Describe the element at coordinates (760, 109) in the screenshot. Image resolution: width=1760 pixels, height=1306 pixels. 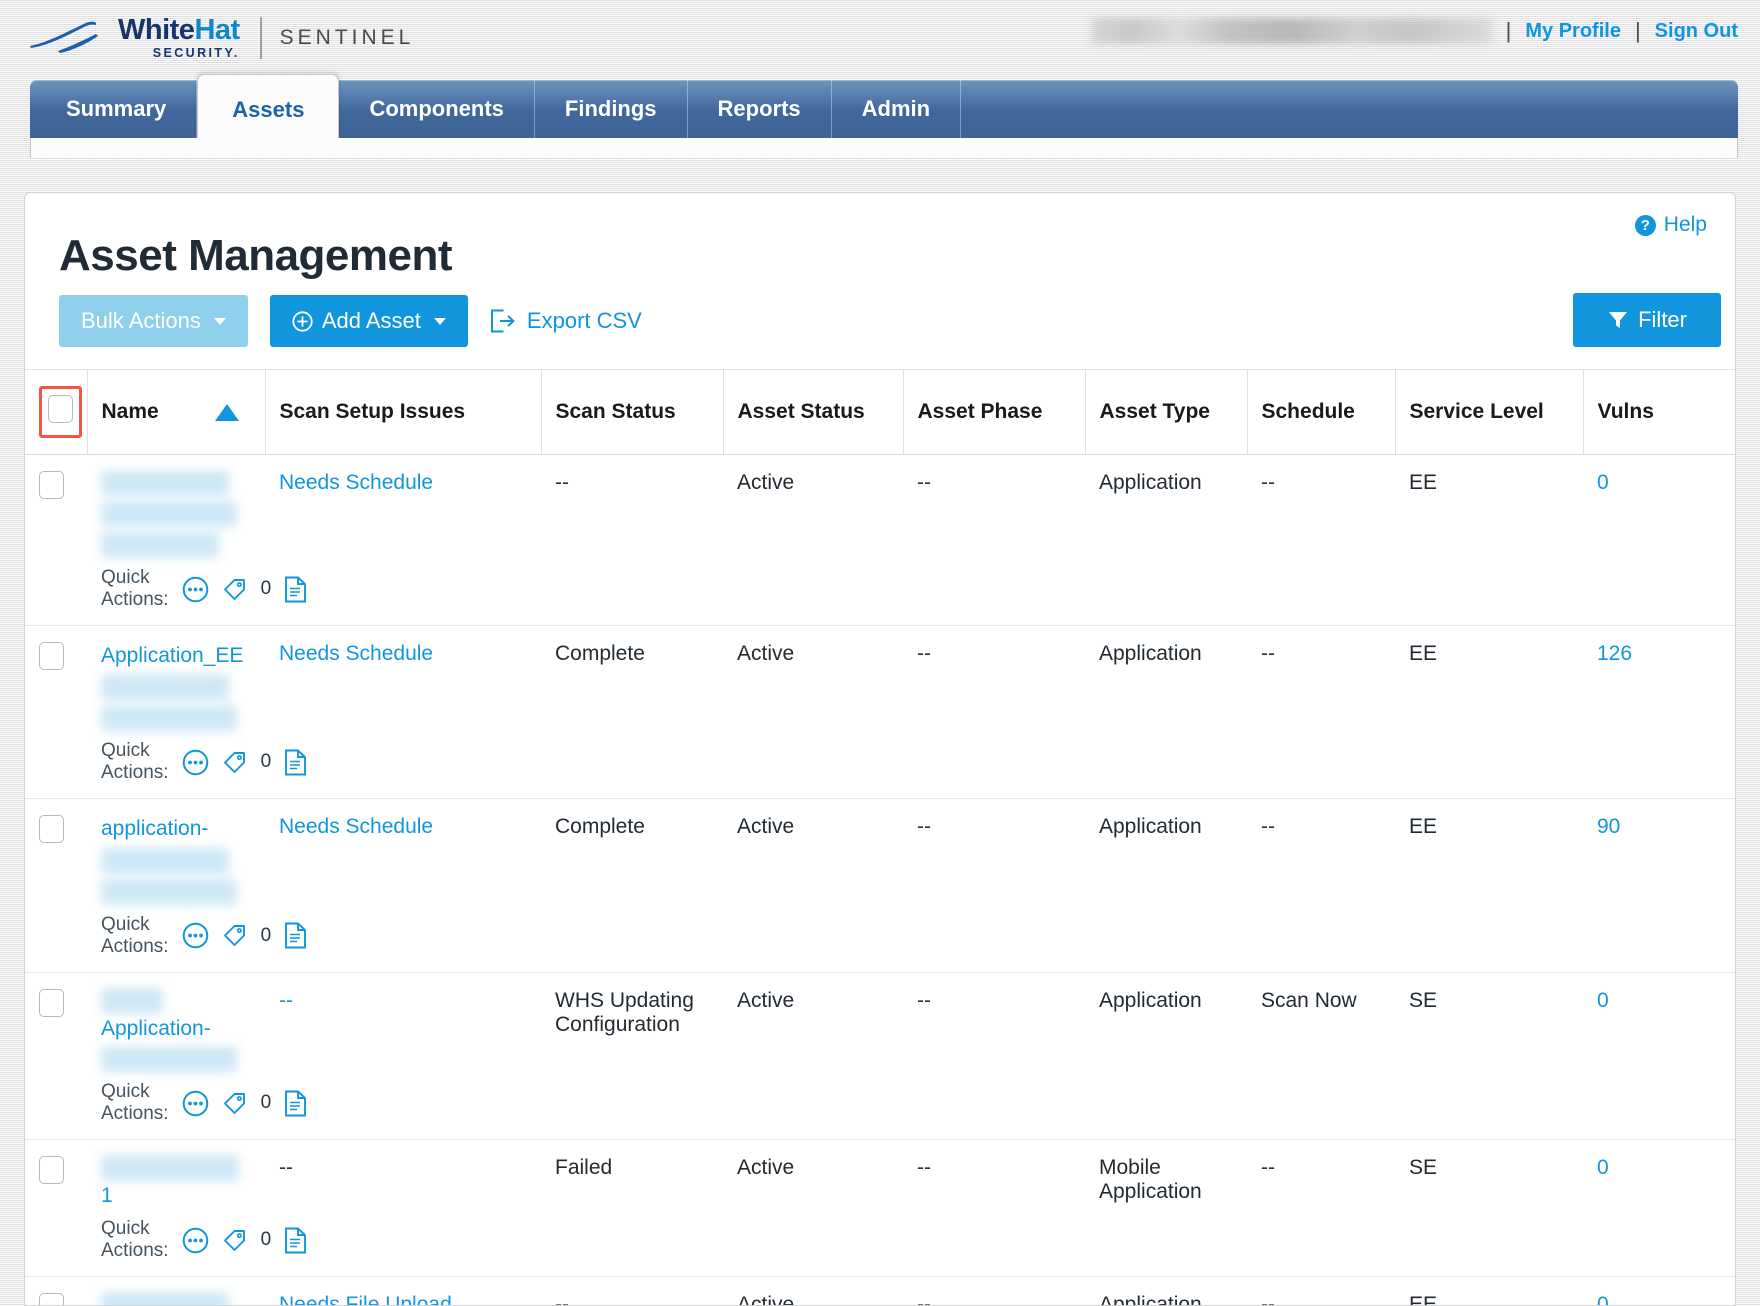
I see `nav-tab-reports: Reports` at that location.